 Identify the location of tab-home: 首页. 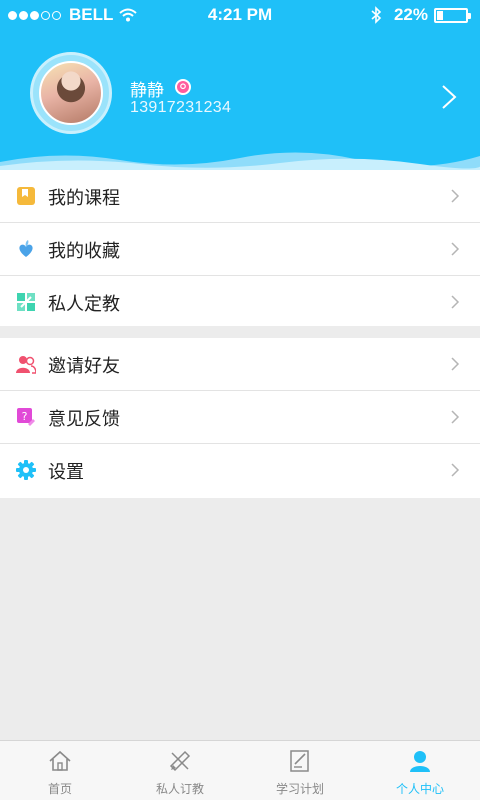
(60, 770).